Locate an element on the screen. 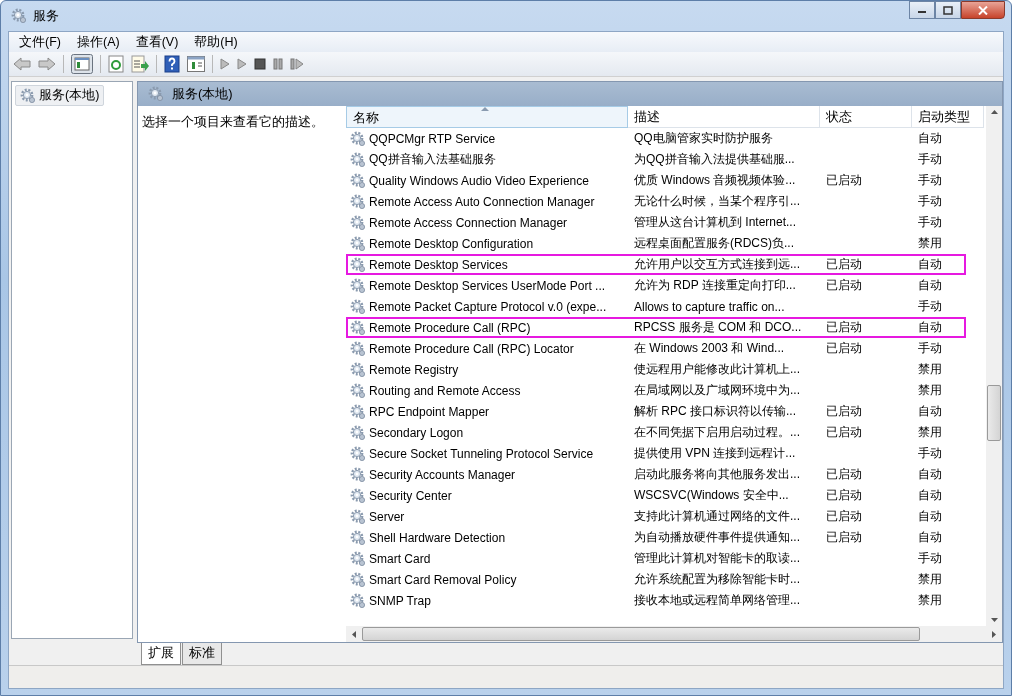  column-header: 描述 is located at coordinates (724, 117).